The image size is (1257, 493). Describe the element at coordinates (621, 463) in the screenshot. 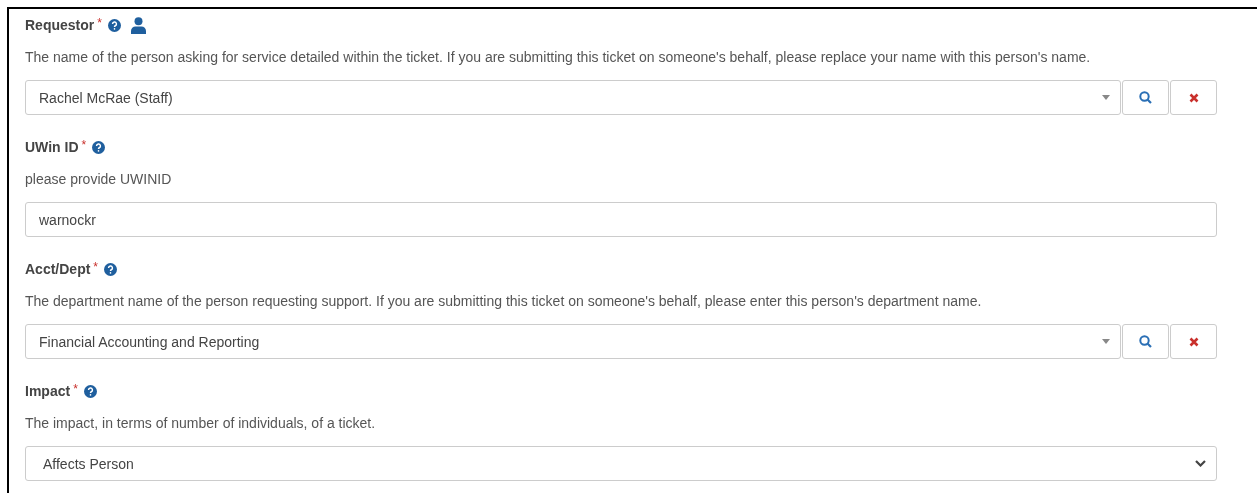

I see `select-field: Affects Person` at that location.